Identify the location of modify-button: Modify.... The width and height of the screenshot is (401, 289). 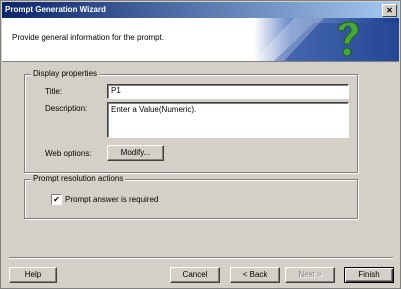
(135, 153).